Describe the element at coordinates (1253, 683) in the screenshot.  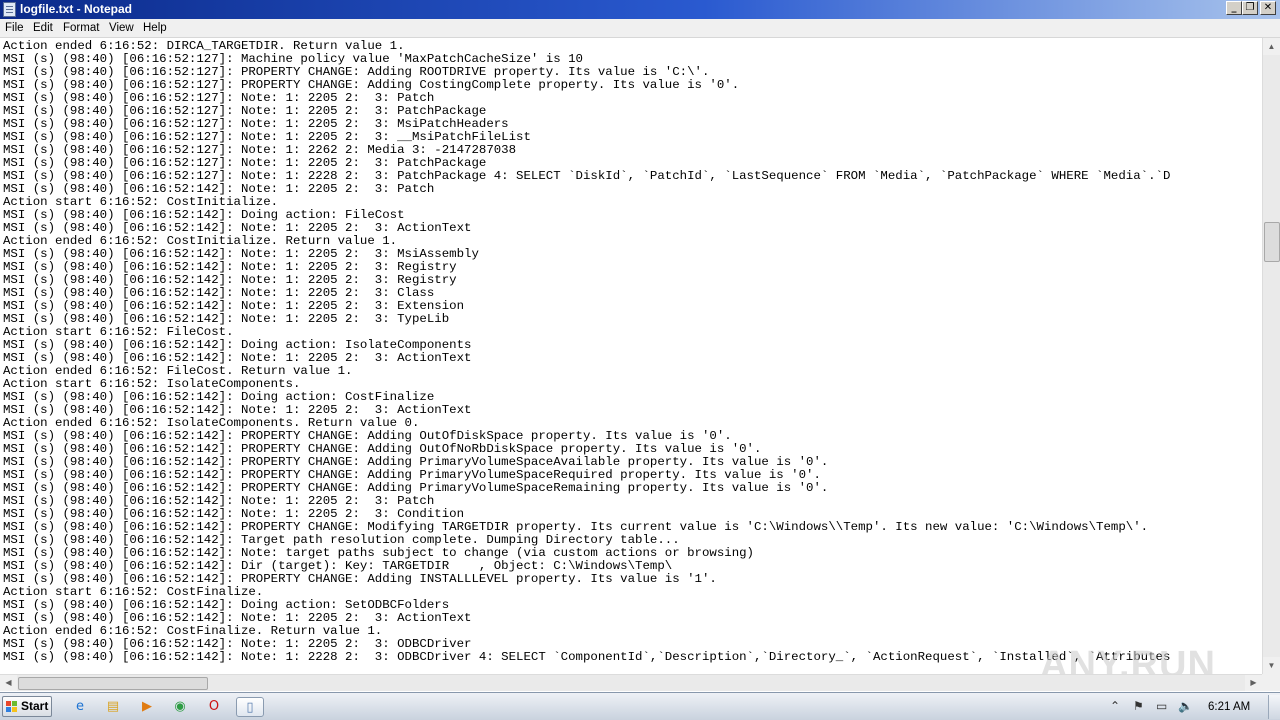
I see `scroll-right-button: ▶` at that location.